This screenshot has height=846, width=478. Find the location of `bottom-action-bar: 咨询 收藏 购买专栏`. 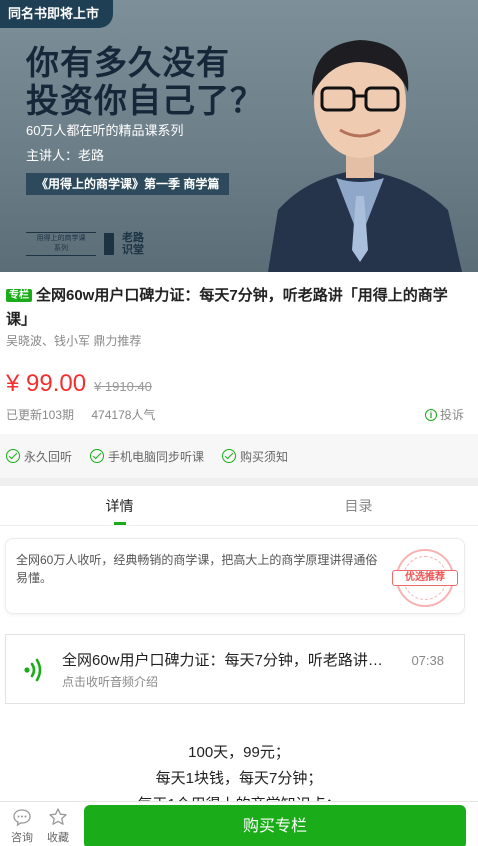

bottom-action-bar: 咨询 收藏 购买专栏 is located at coordinates (239, 823).